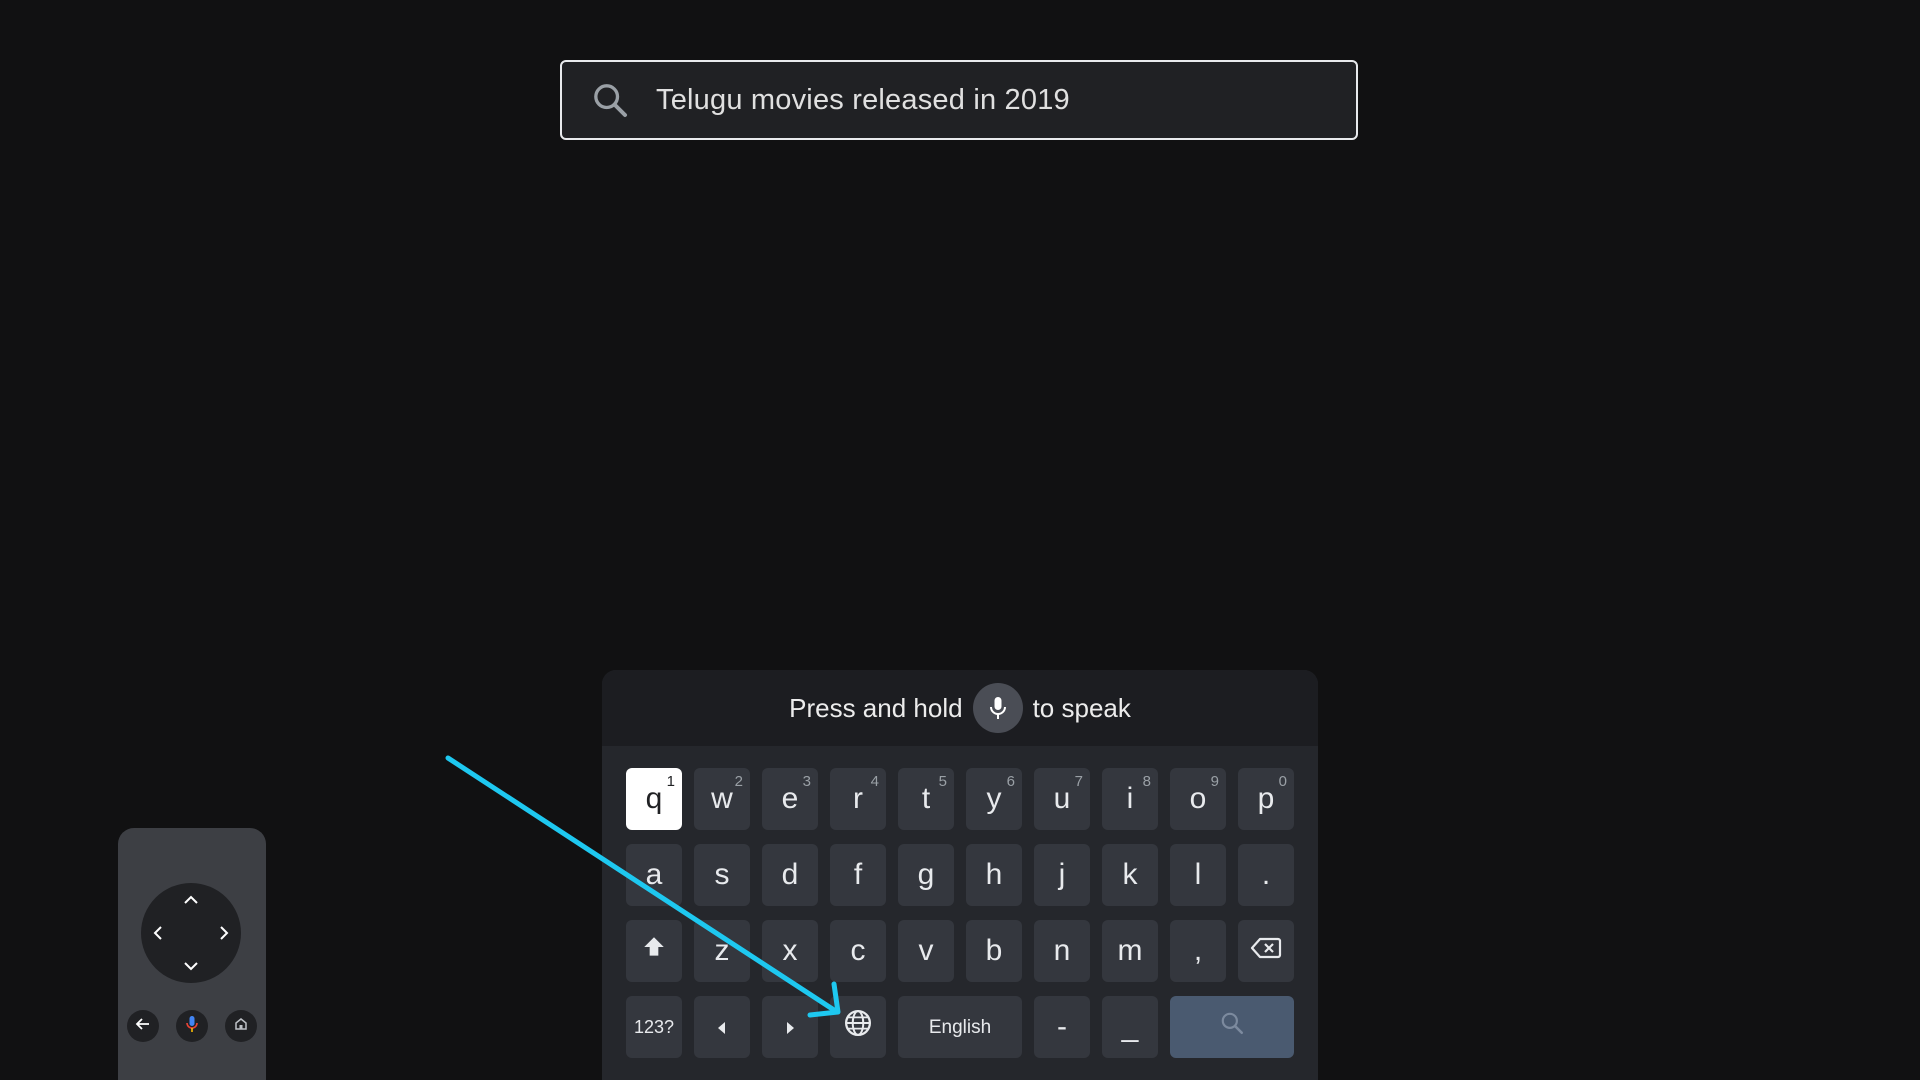 This screenshot has height=1080, width=1920. I want to click on voice-hint-text-after: to speak, so click(1081, 707).